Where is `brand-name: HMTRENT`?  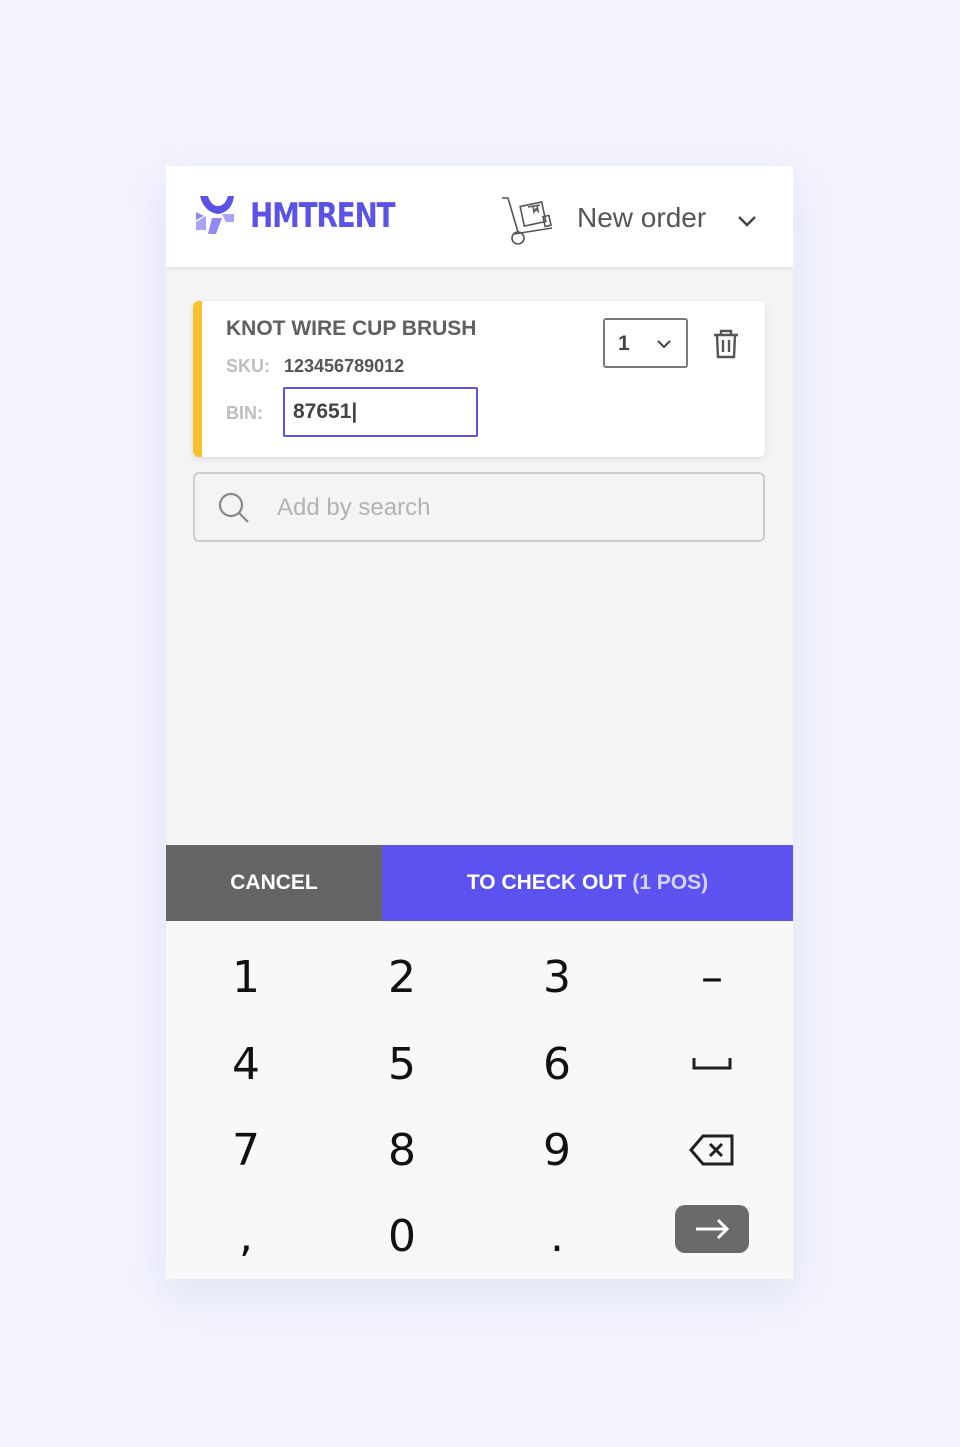 brand-name: HMTRENT is located at coordinates (323, 216).